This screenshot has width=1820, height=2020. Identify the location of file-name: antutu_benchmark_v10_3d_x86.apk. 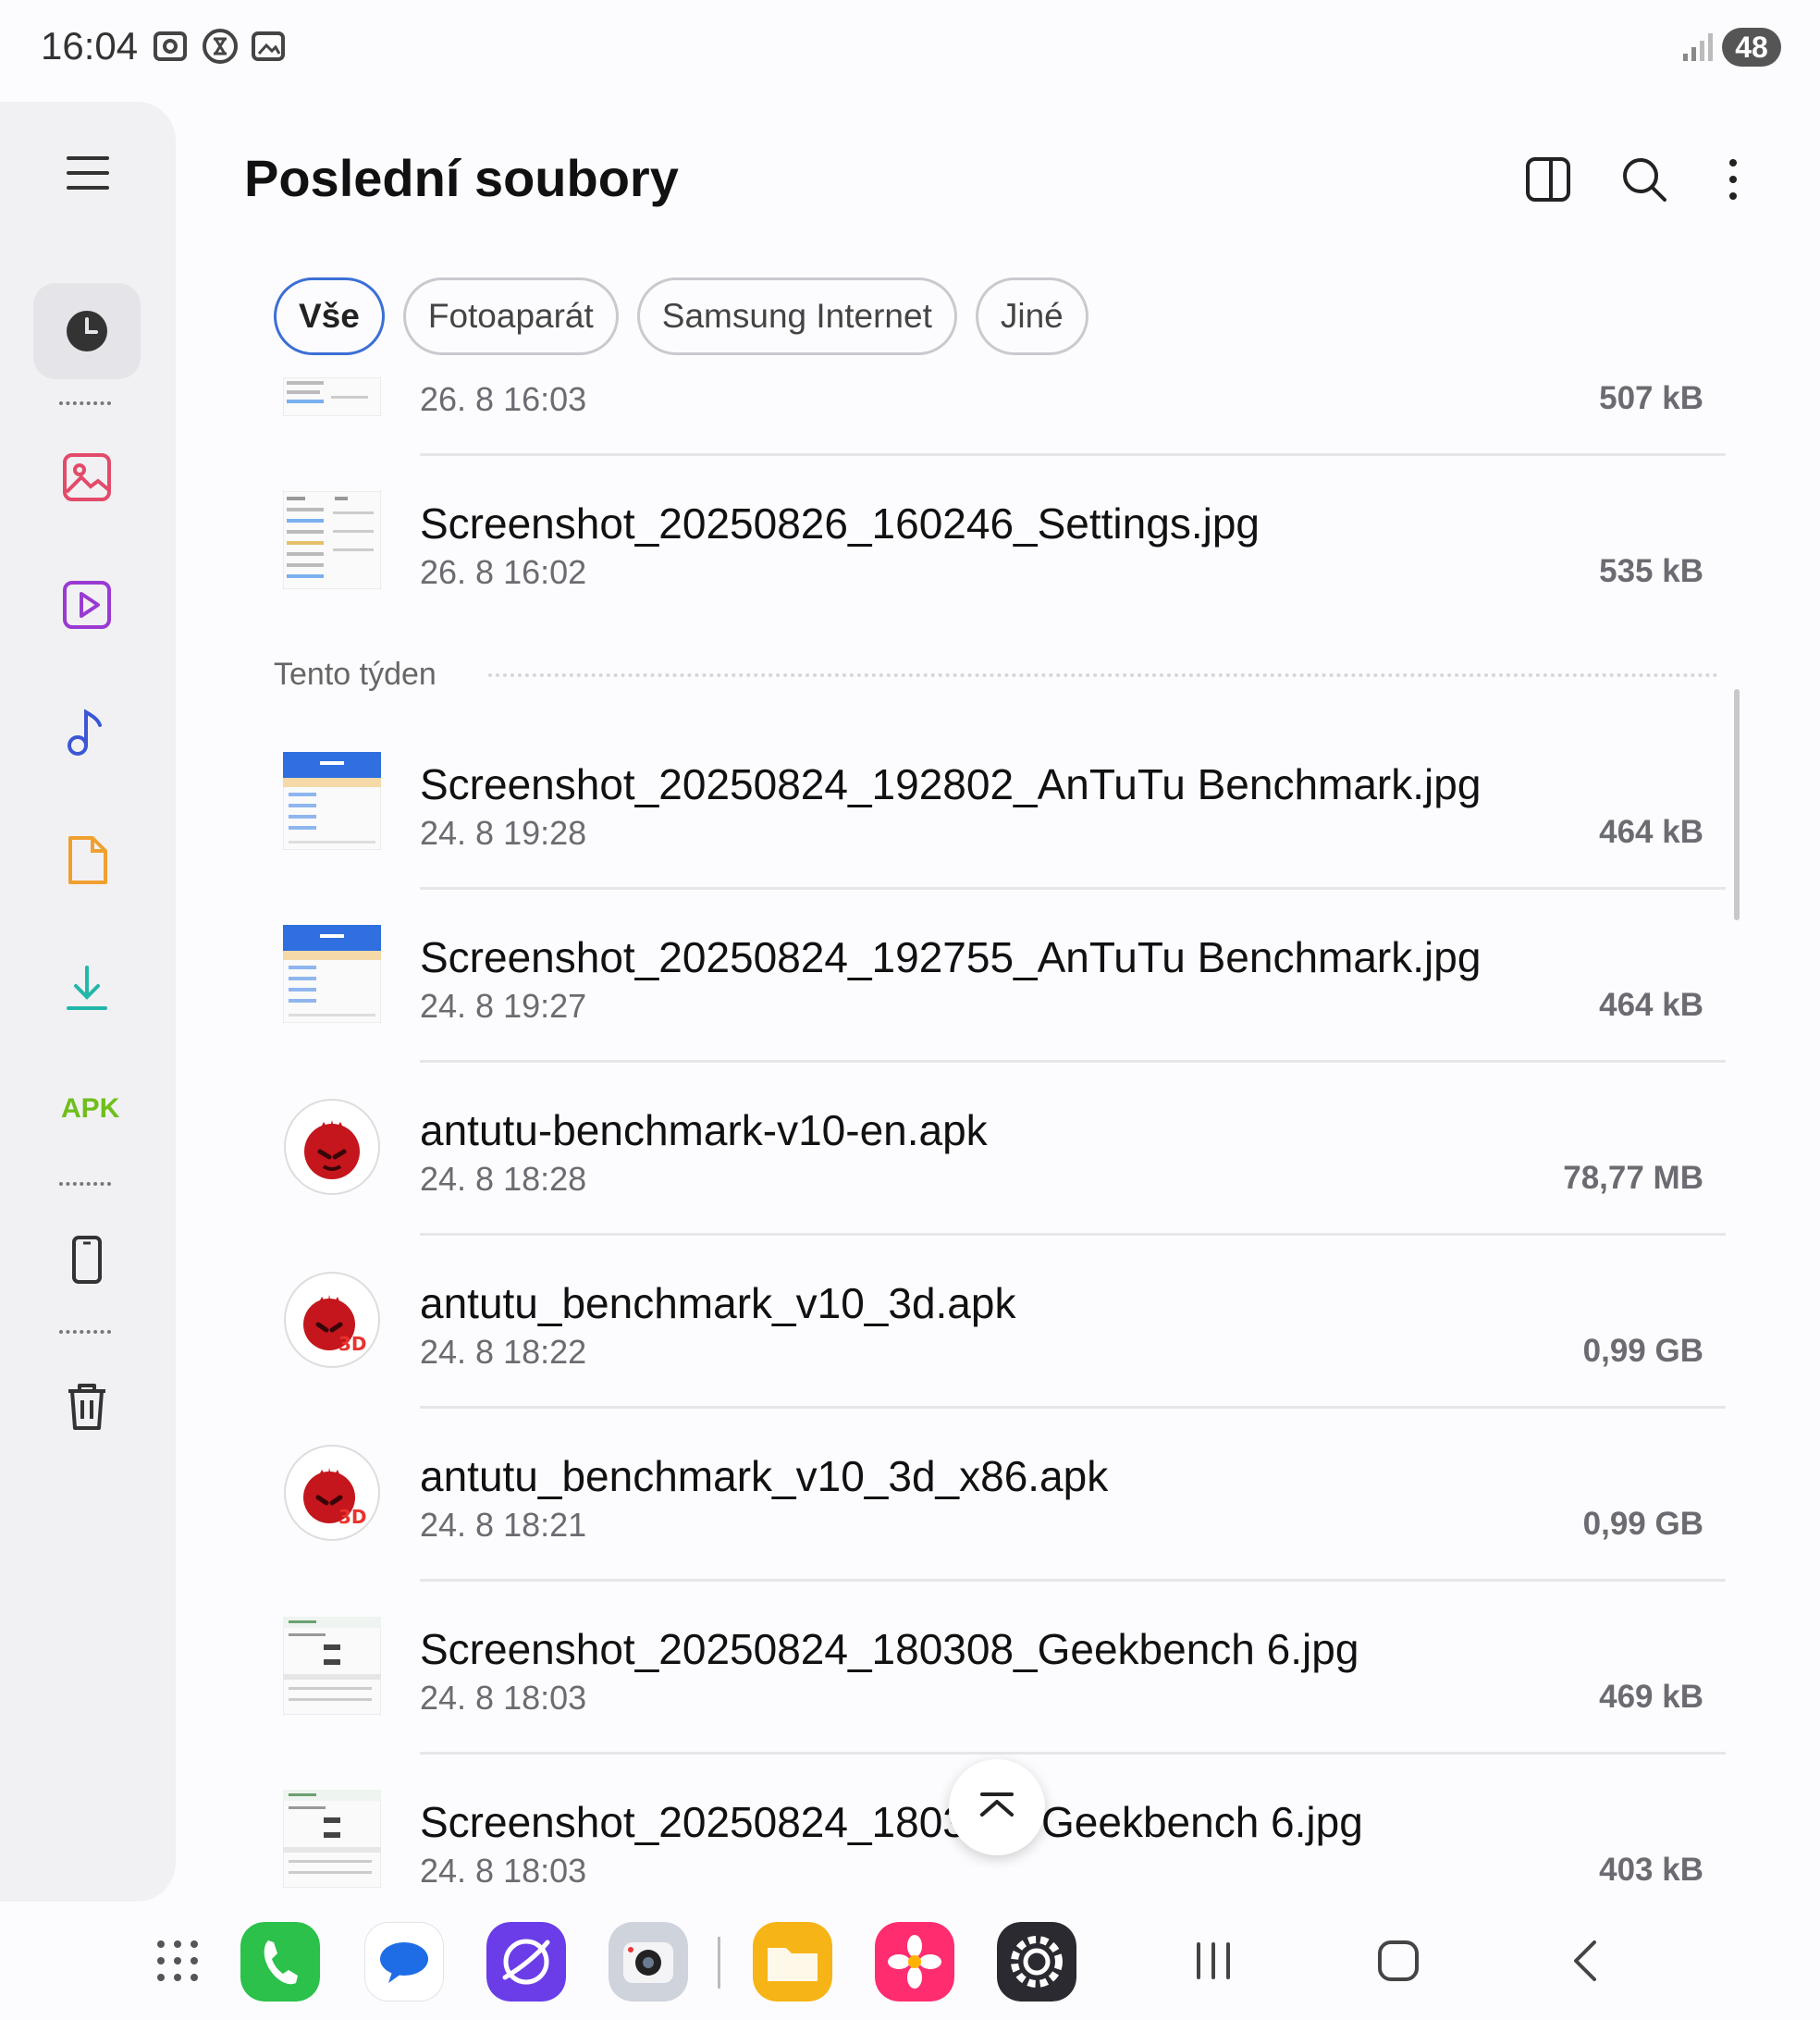
(764, 1476).